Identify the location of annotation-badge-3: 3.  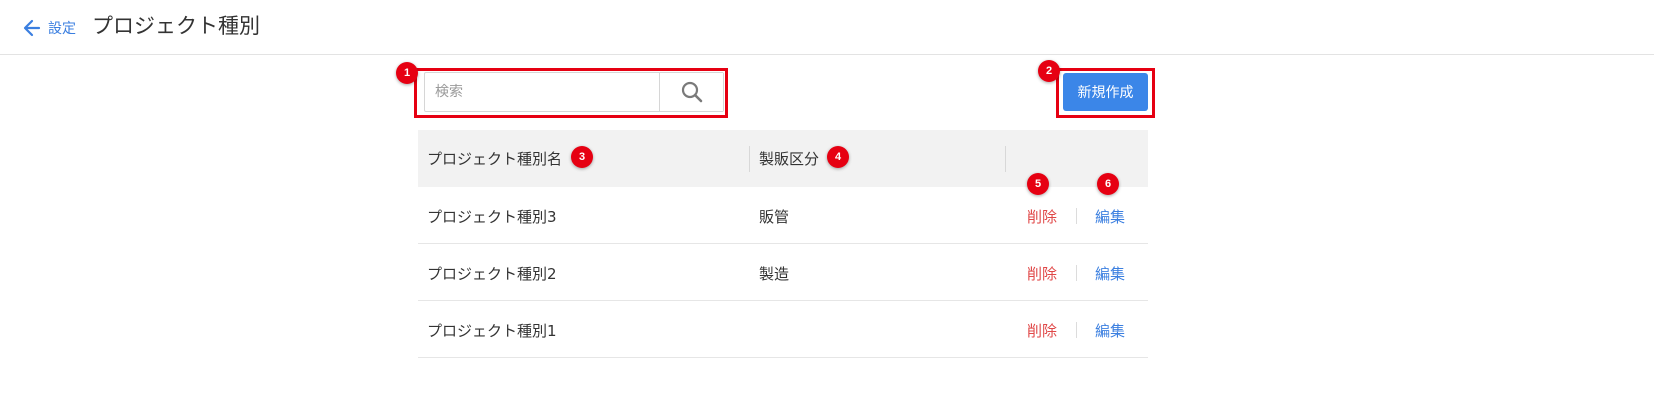
(582, 157).